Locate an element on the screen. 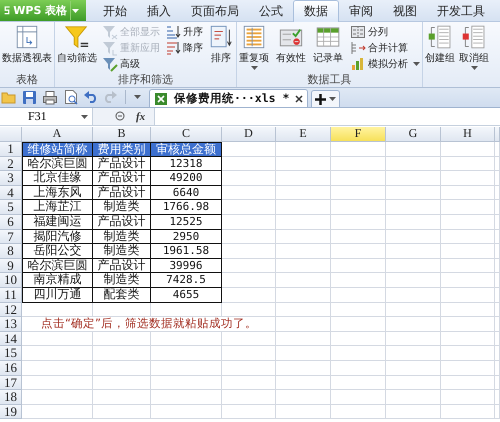 Image resolution: width=500 pixels, height=422 pixels. ribbon-button: 数据透视表 is located at coordinates (27, 44).